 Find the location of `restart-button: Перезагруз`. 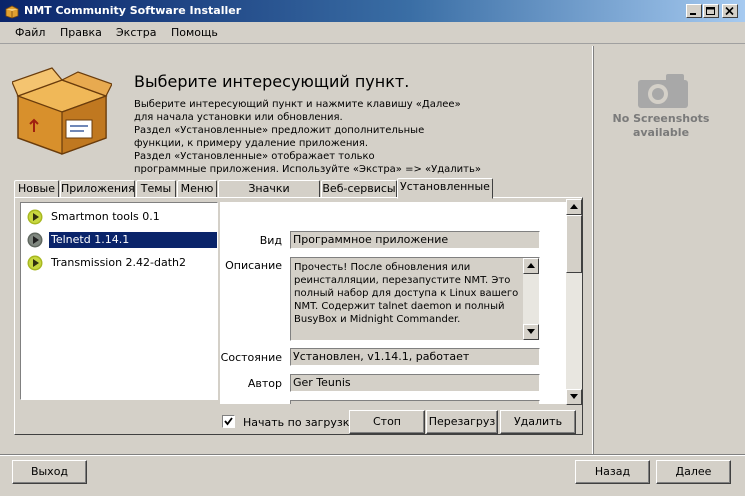

restart-button: Перезагруз is located at coordinates (462, 422).